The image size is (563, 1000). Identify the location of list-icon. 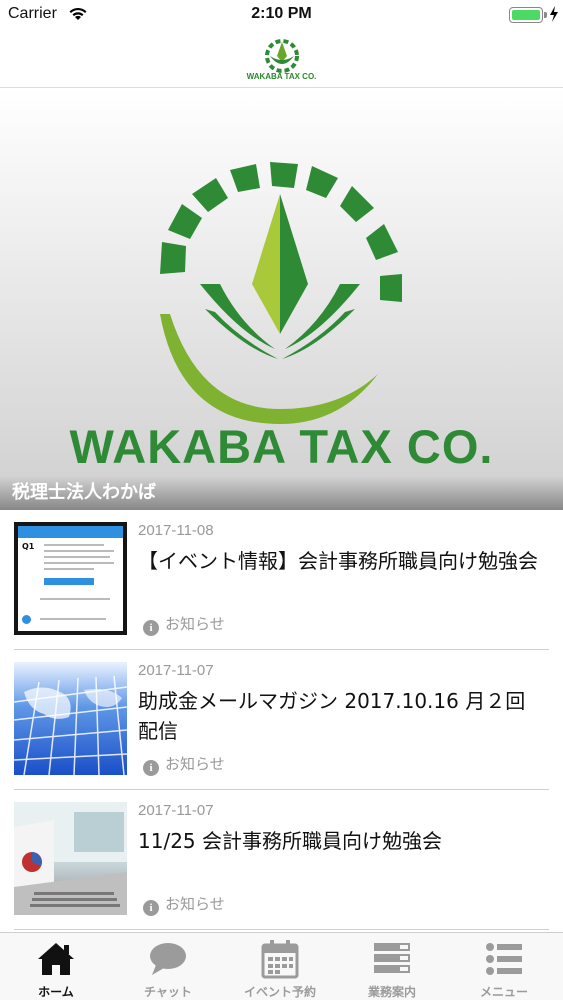
(504, 959).